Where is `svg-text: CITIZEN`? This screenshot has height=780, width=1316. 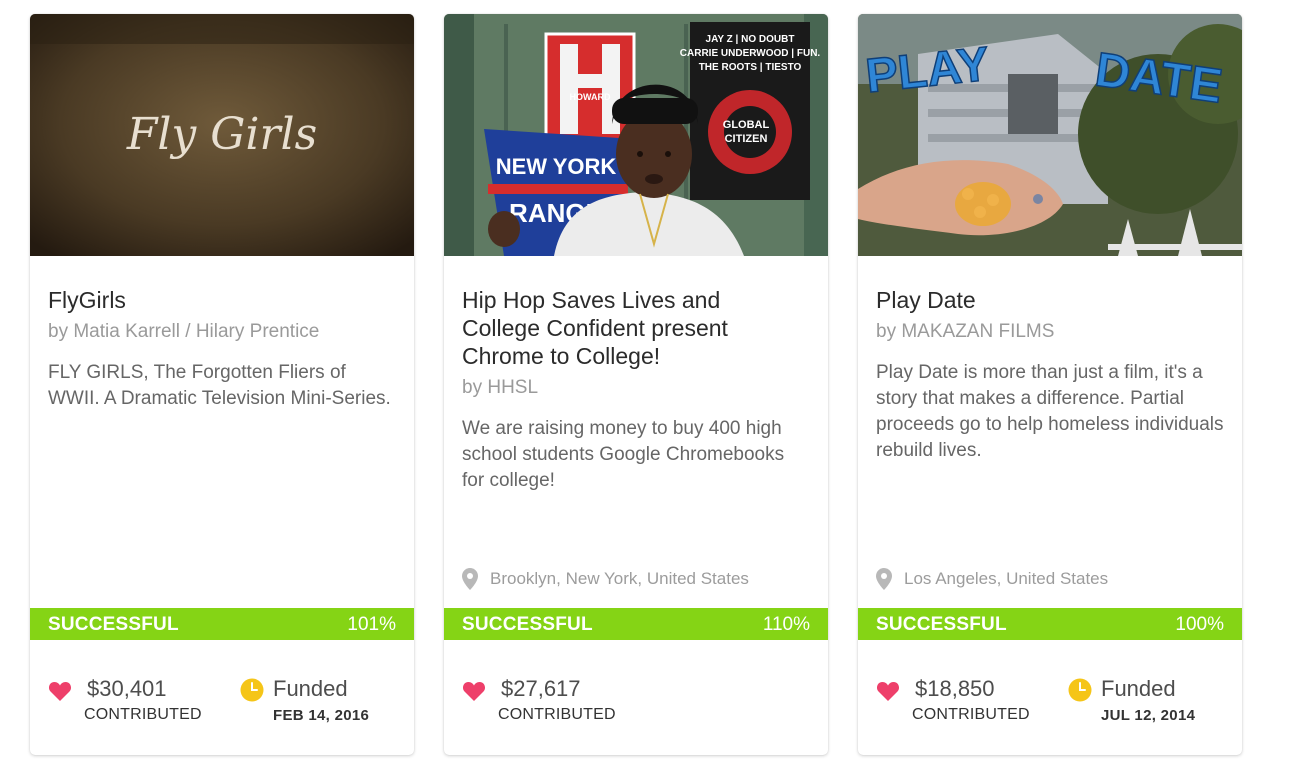
svg-text: CITIZEN is located at coordinates (746, 139).